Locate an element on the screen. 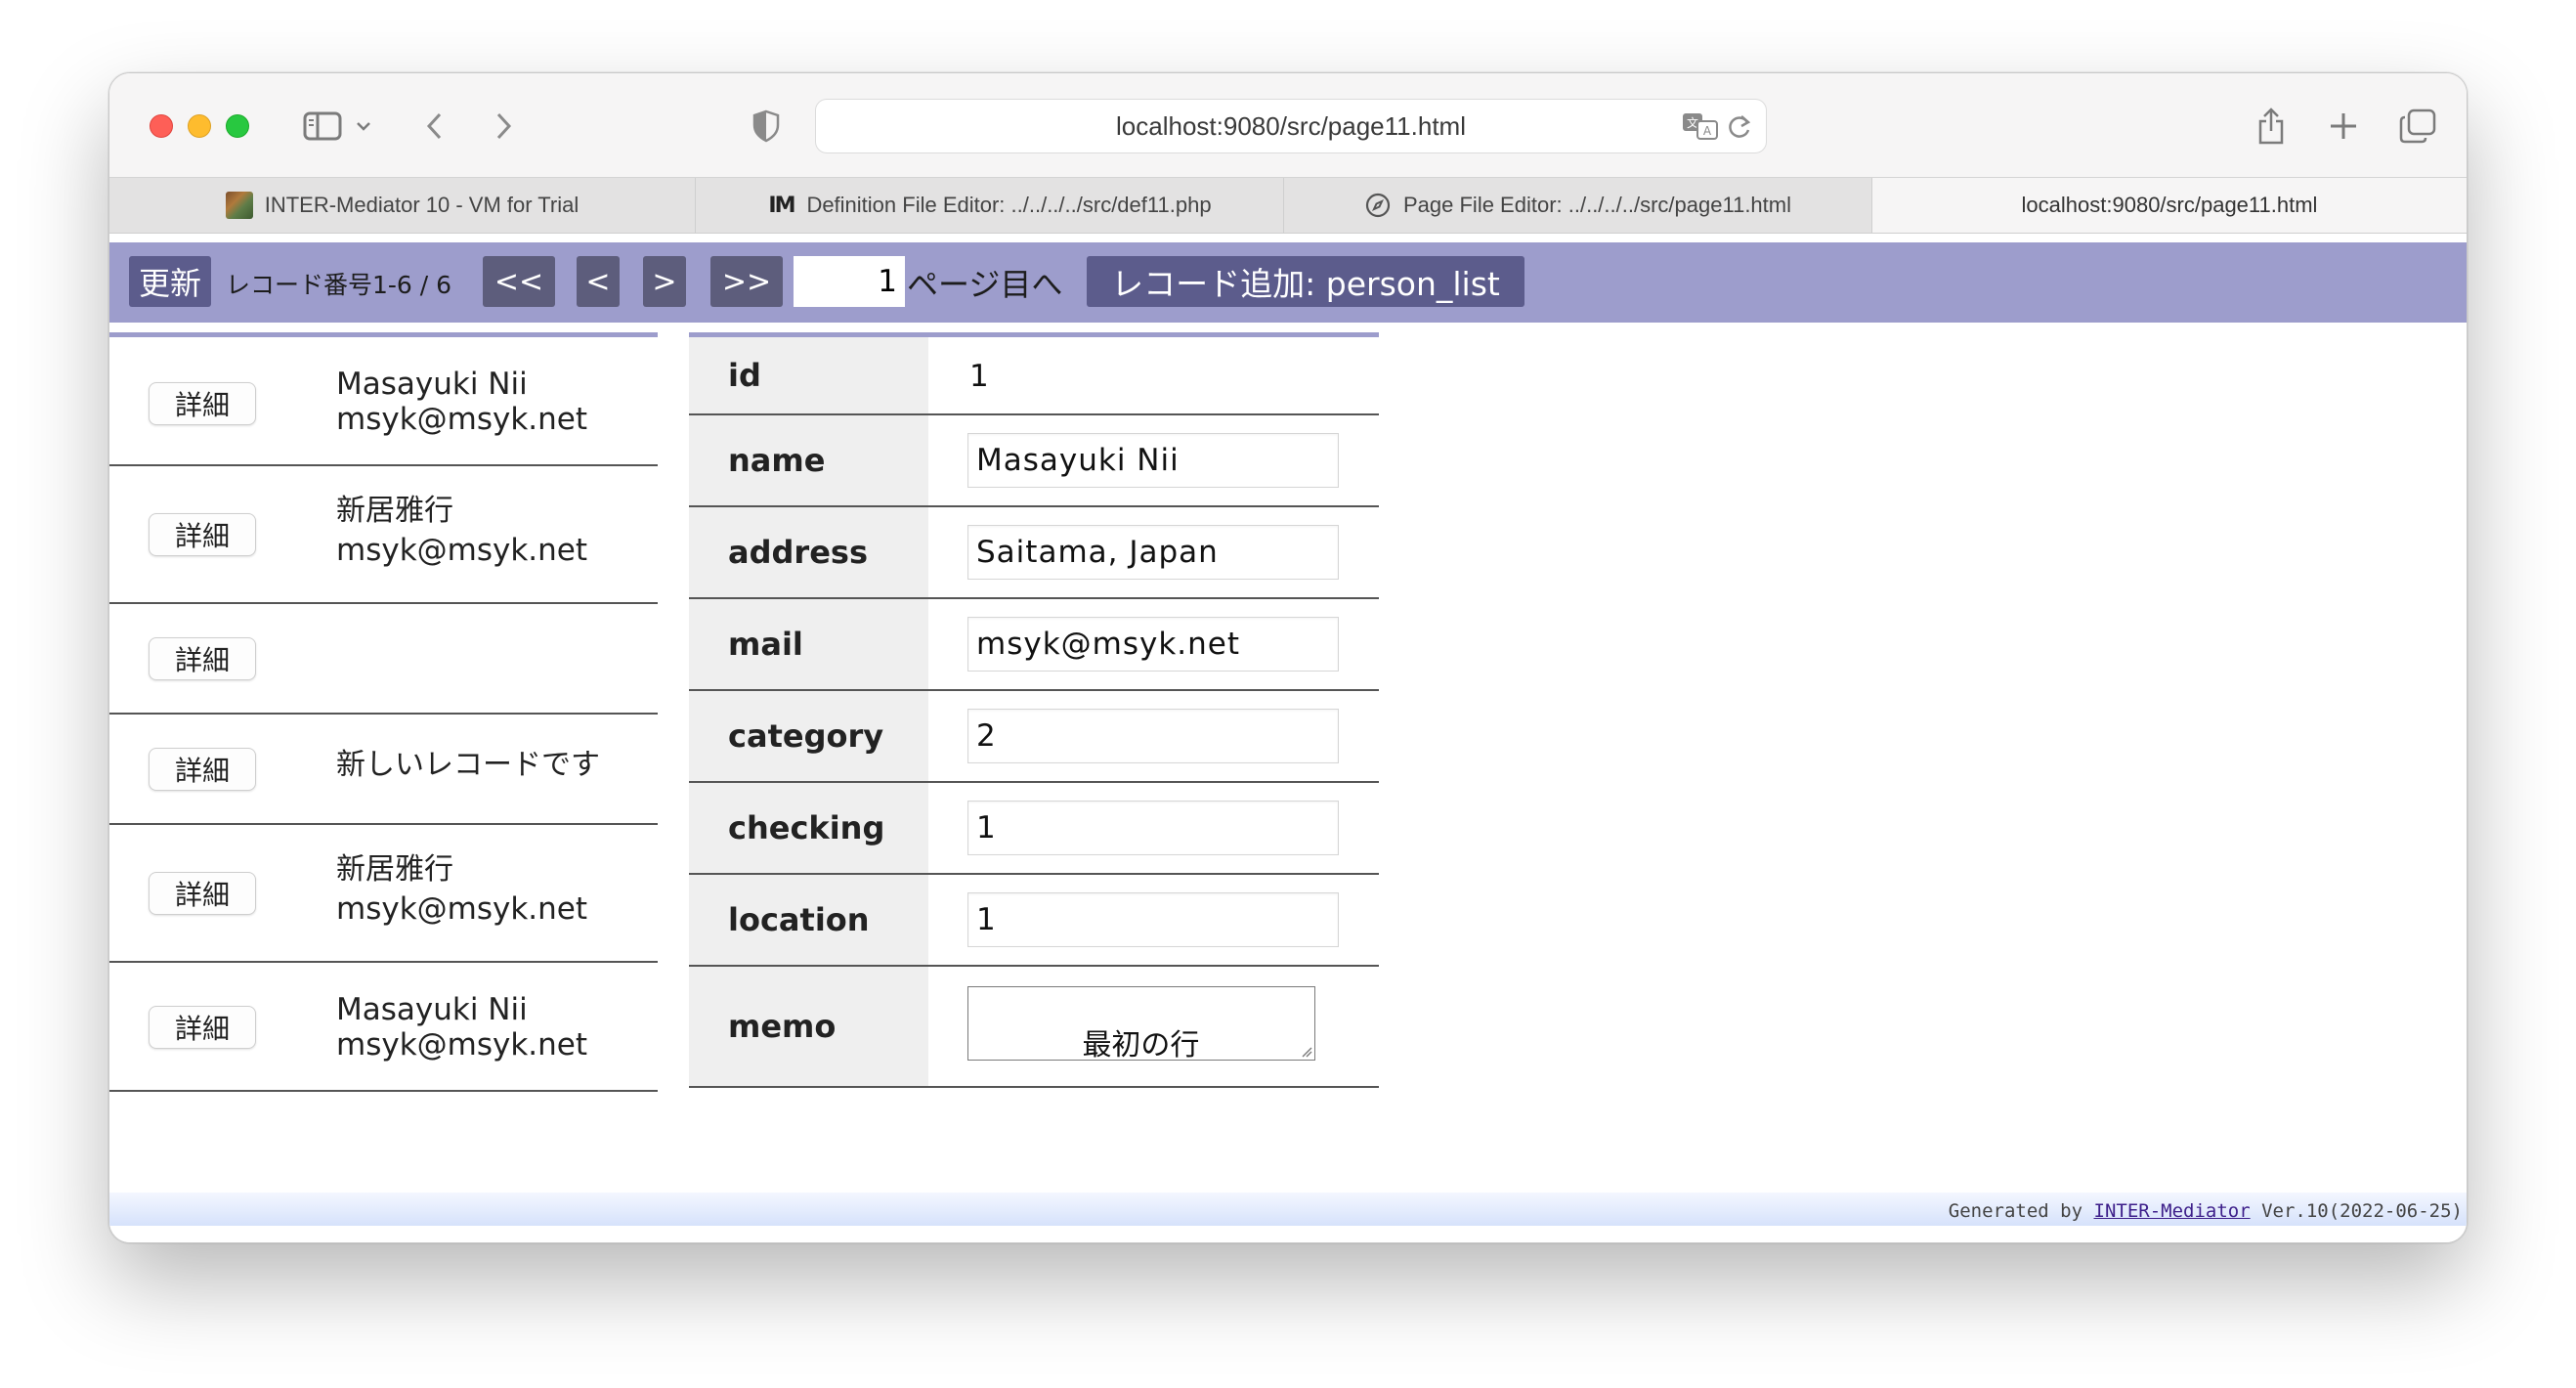  minimize-window-button is located at coordinates (200, 126).